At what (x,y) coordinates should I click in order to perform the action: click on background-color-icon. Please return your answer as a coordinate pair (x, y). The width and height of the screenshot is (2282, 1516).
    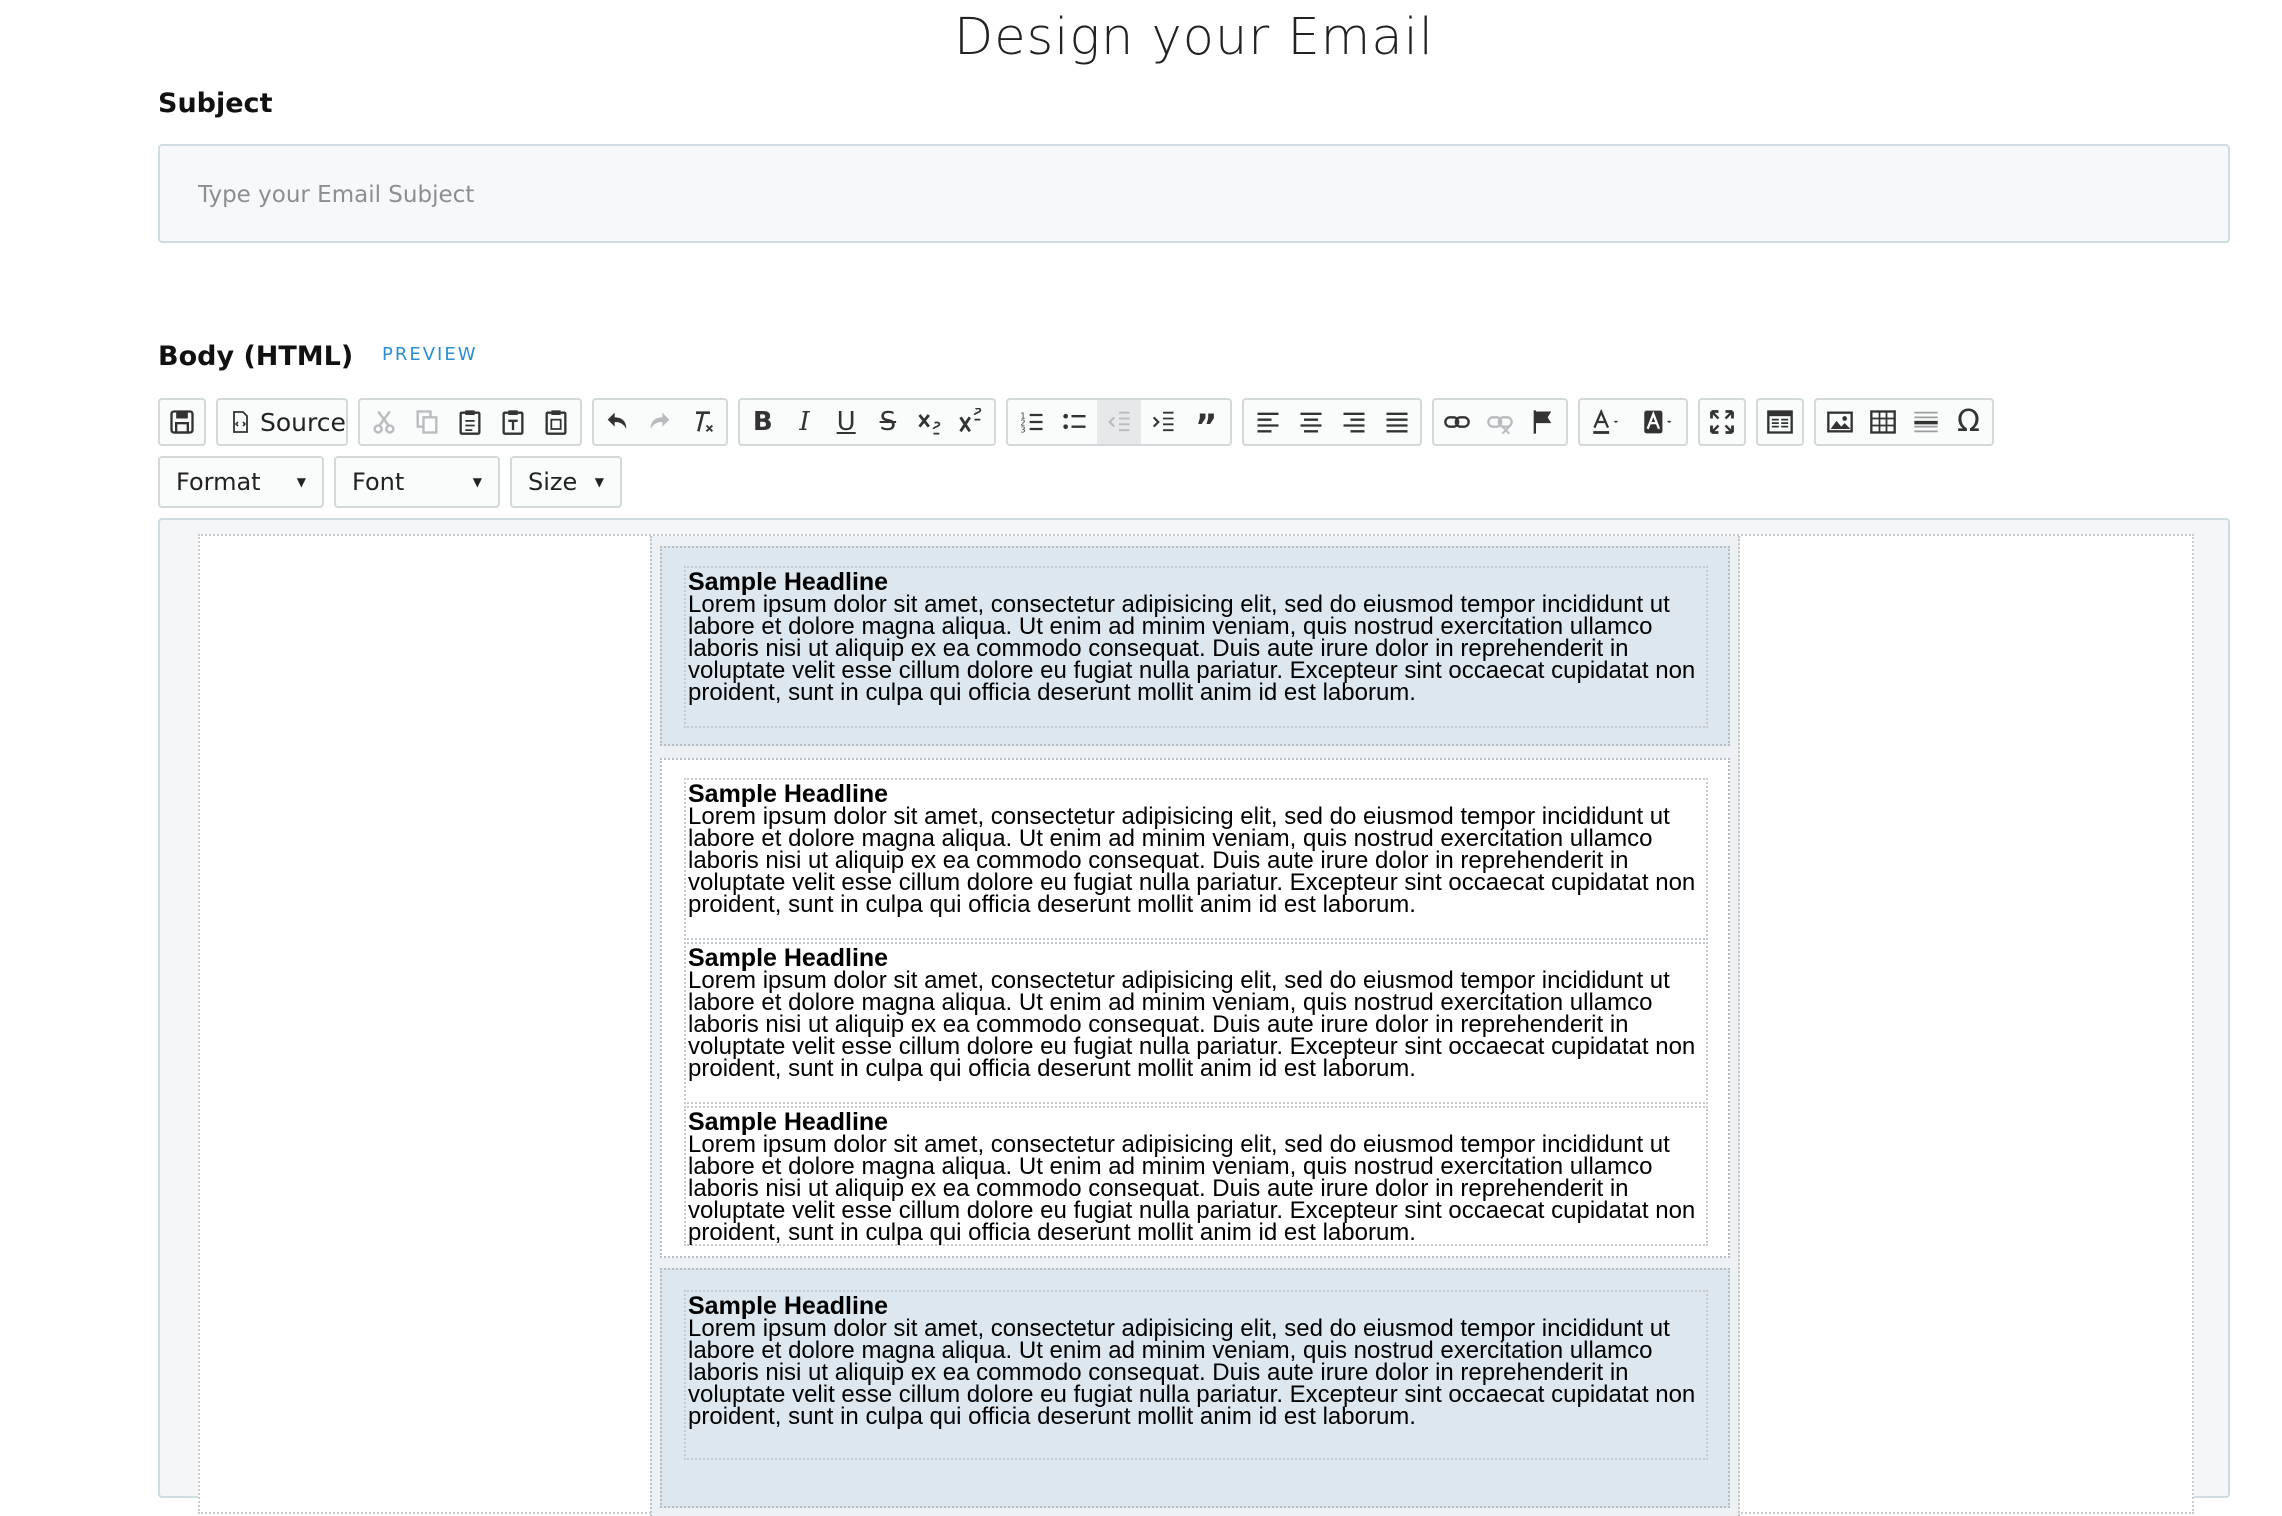
    Looking at the image, I should click on (1657, 422).